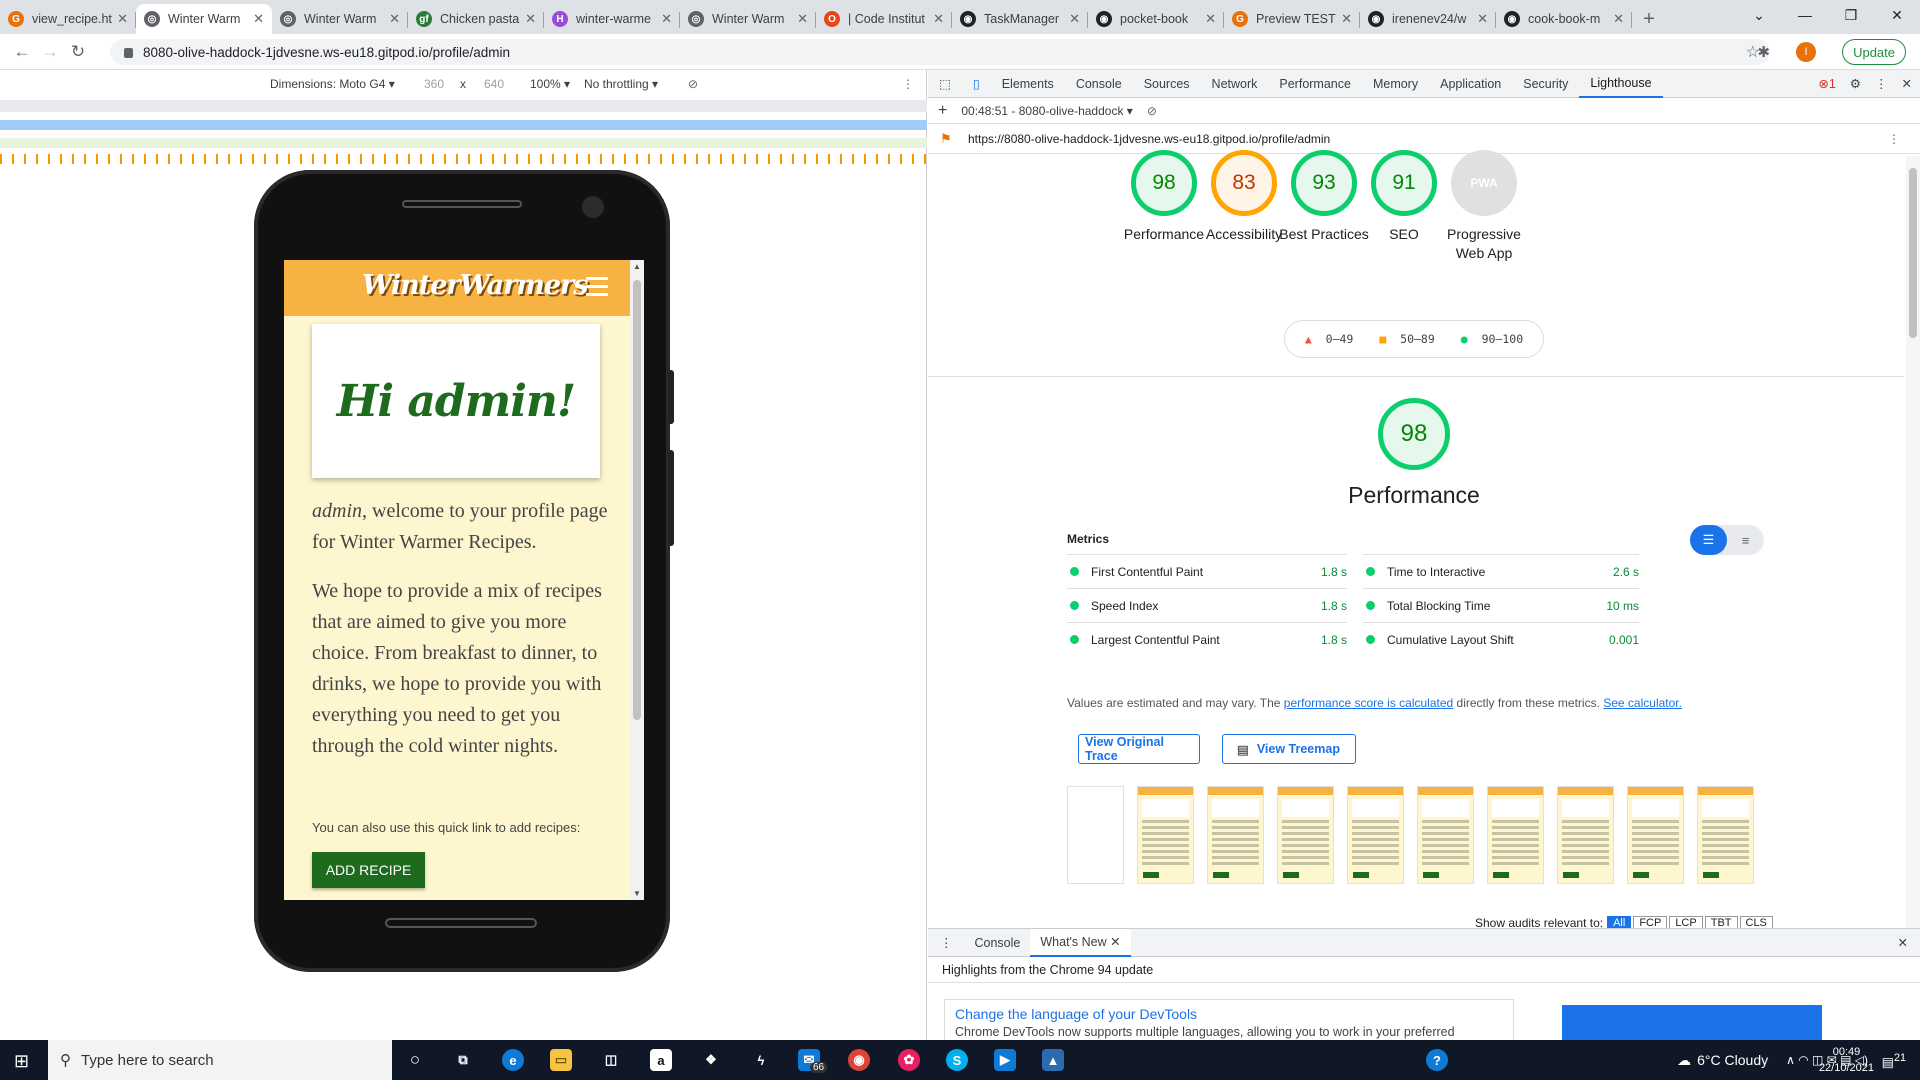  Describe the element at coordinates (1763, 52) in the screenshot. I see `extensions-icon: ✱` at that location.